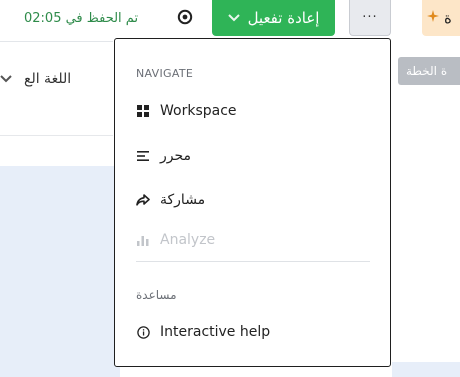 The height and width of the screenshot is (377, 460). I want to click on eye-icon, so click(185, 19).